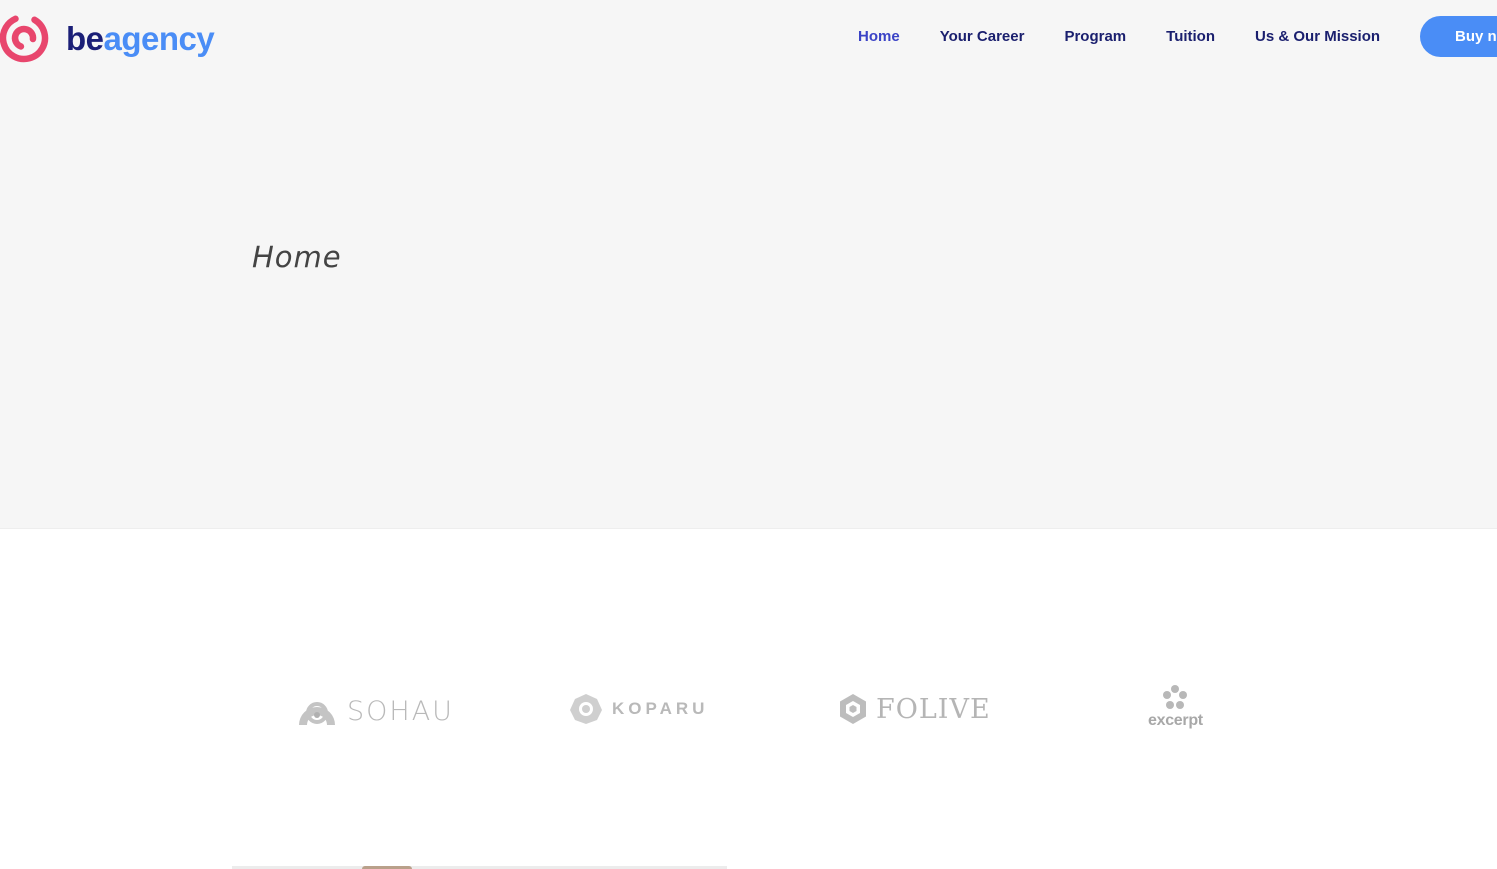 This screenshot has height=869, width=1497. Describe the element at coordinates (297, 257) in the screenshot. I see `page-title: Home` at that location.